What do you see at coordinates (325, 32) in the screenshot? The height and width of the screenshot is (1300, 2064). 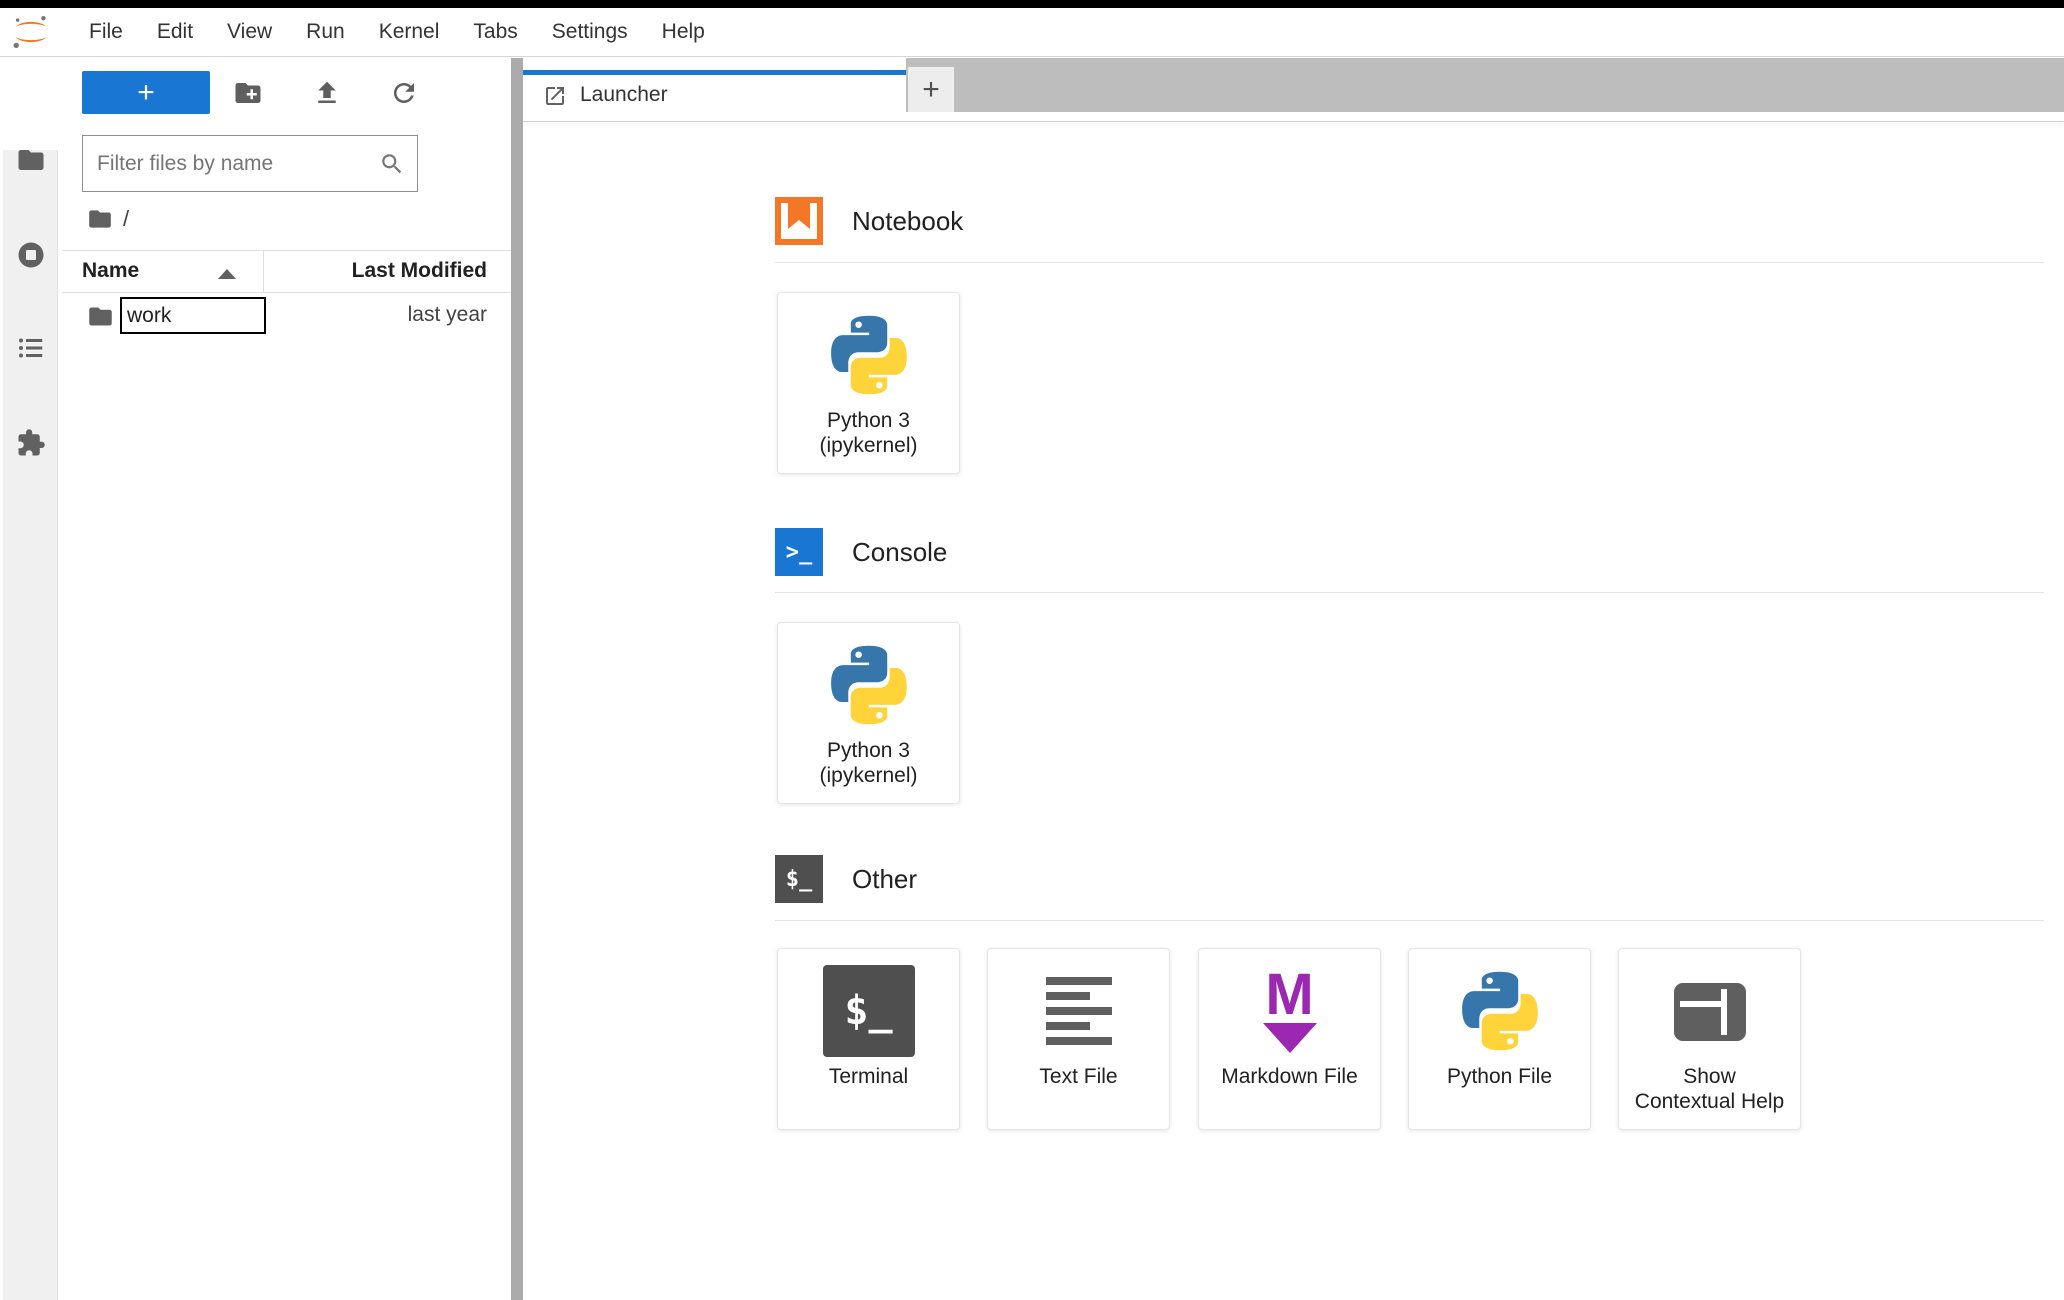 I see `menu-run: Run` at bounding box center [325, 32].